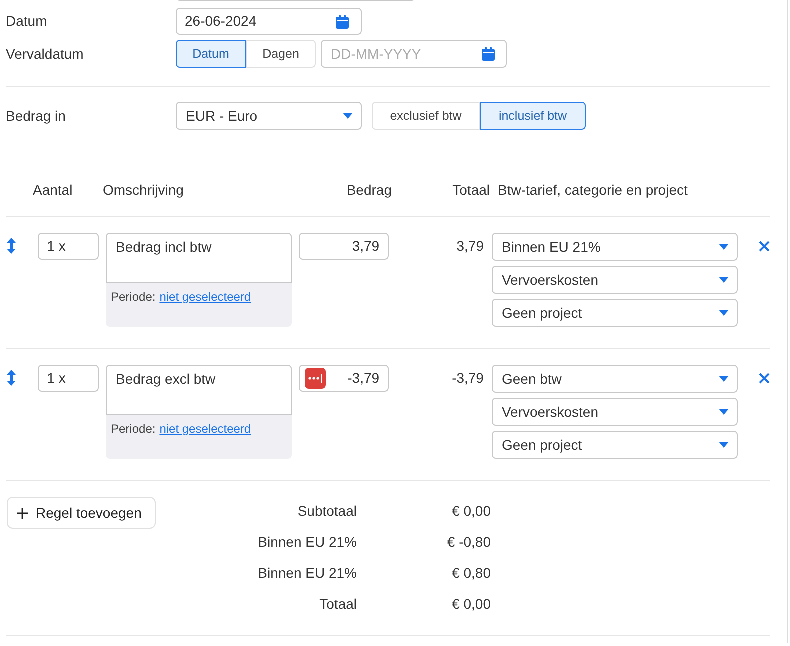 The image size is (790, 646). What do you see at coordinates (81, 513) in the screenshot?
I see `add-line-button: Regel toevoegen` at bounding box center [81, 513].